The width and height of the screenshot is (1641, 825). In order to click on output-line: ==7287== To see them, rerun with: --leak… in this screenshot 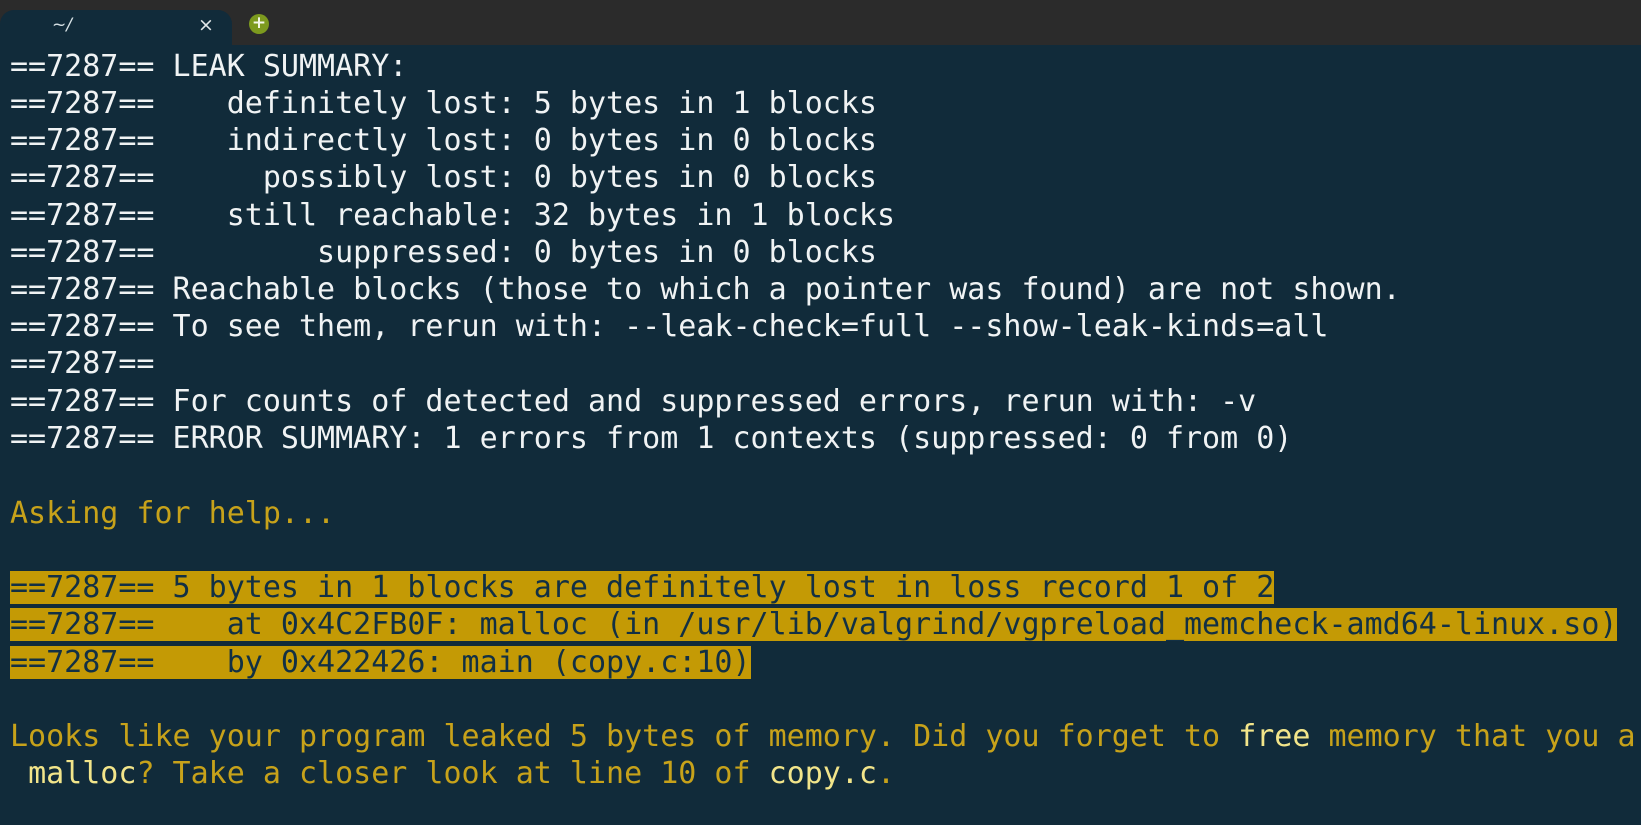, I will do `click(669, 326)`.